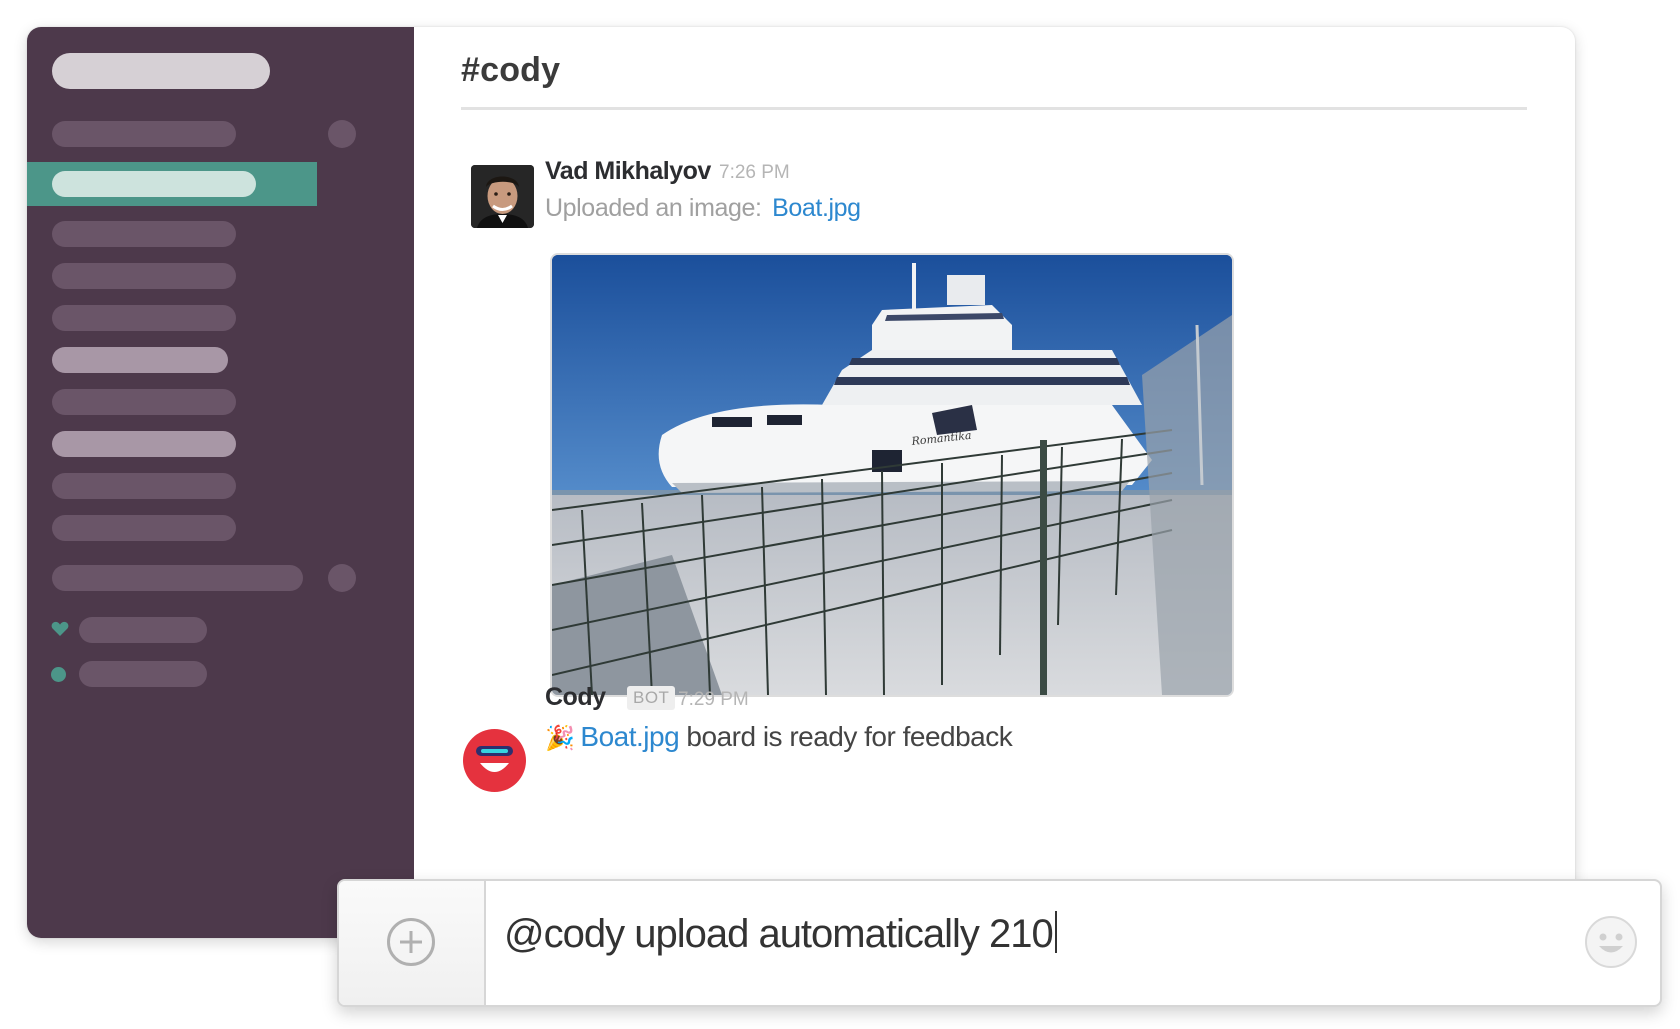 This screenshot has width=1680, height=1029. Describe the element at coordinates (1611, 942) in the screenshot. I see `smiley-icon` at that location.